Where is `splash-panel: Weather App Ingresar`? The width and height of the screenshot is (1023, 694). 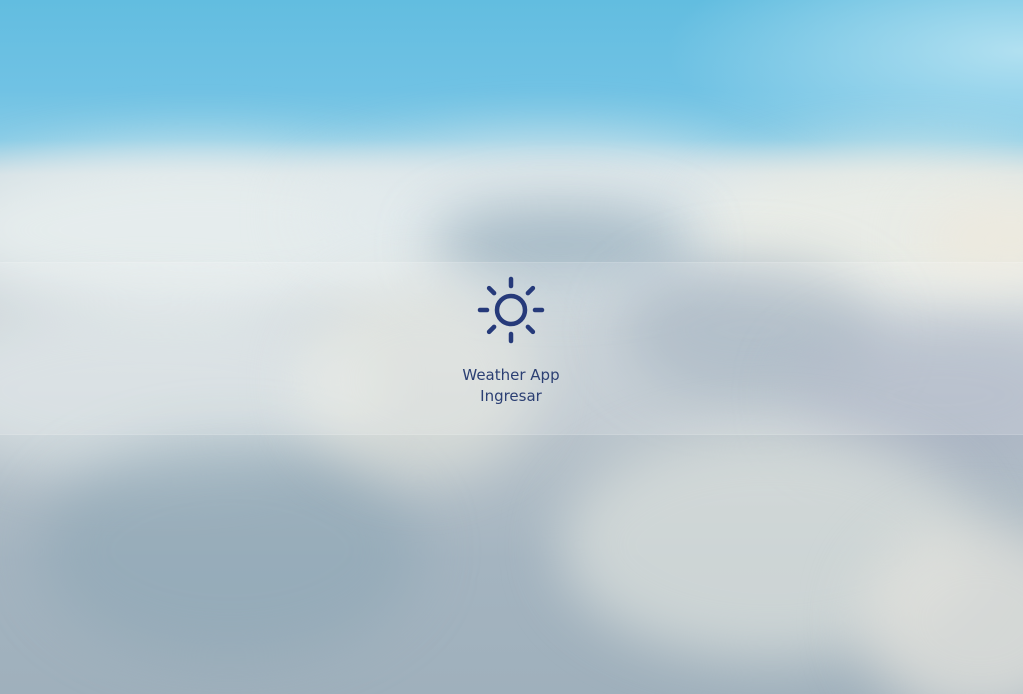
splash-panel: Weather App Ingresar is located at coordinates (511, 338).